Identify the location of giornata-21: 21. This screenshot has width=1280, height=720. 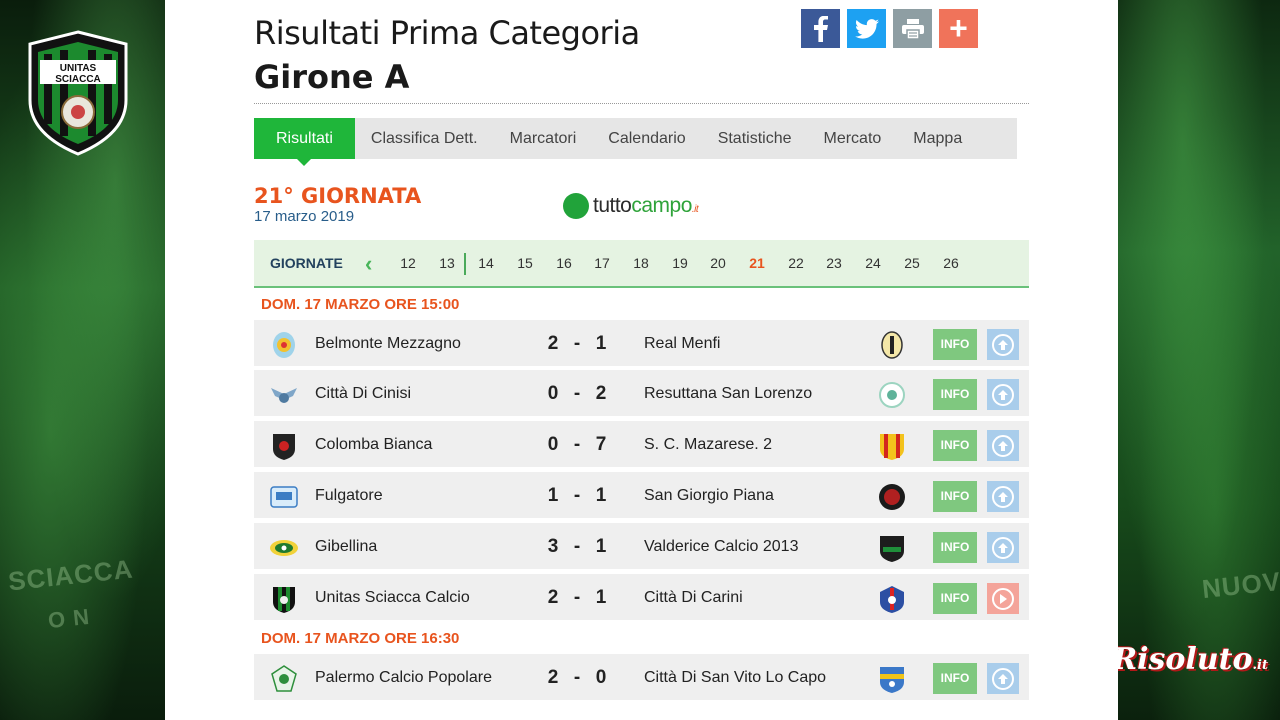
(757, 263).